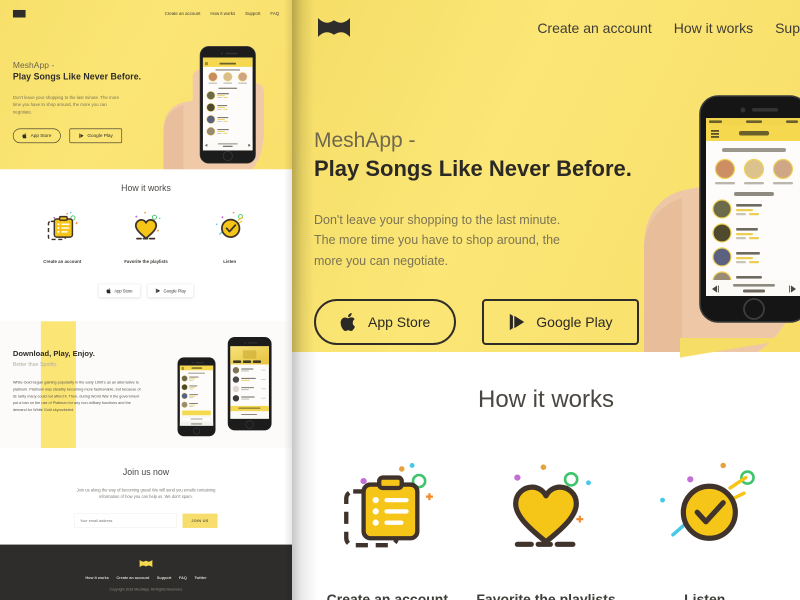 The image size is (800, 600). I want to click on how-it-works-store-buttons: App Store Google Play, so click(146, 291).